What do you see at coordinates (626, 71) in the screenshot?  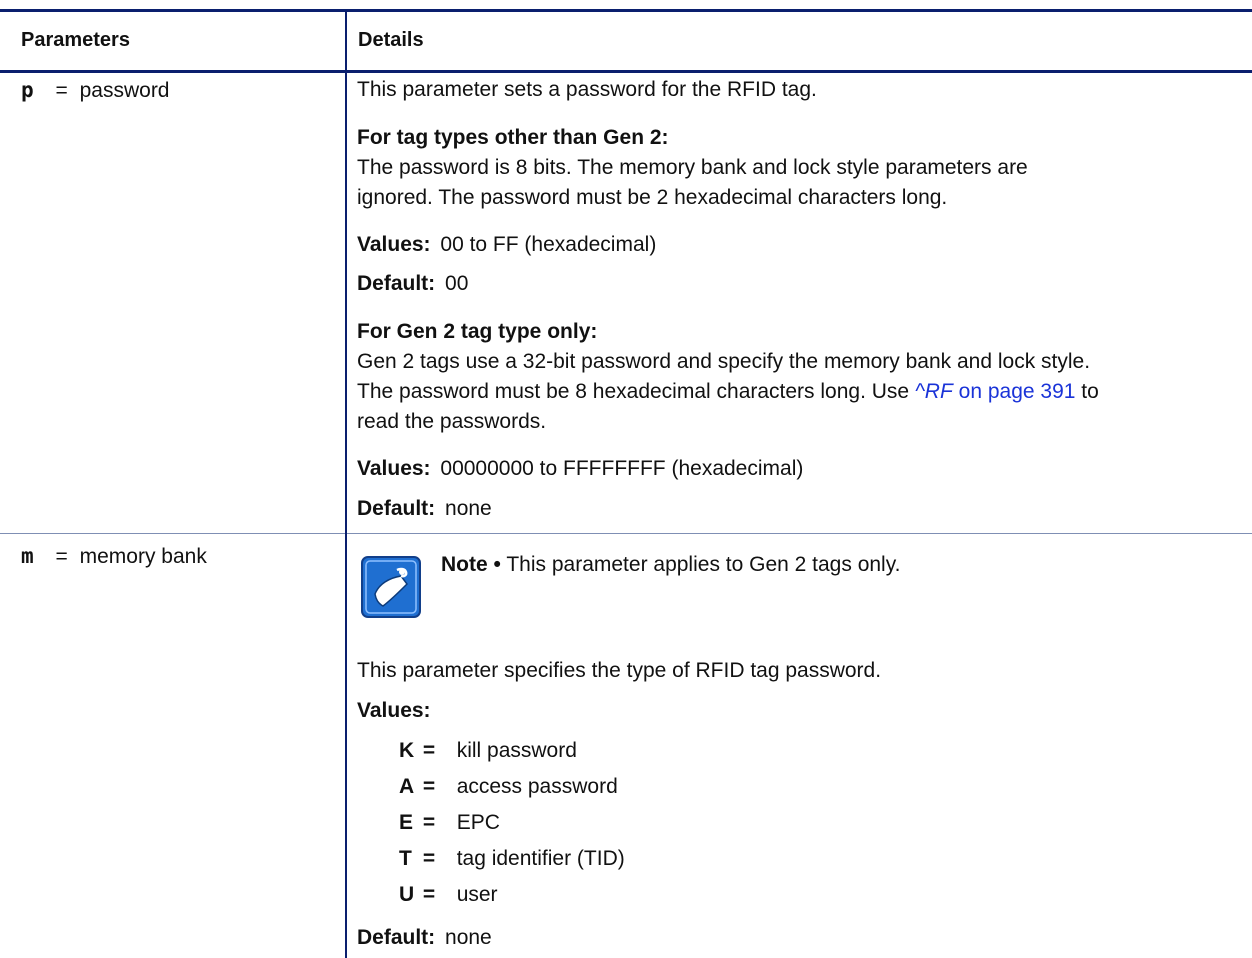 I see `header-bottom-rule` at bounding box center [626, 71].